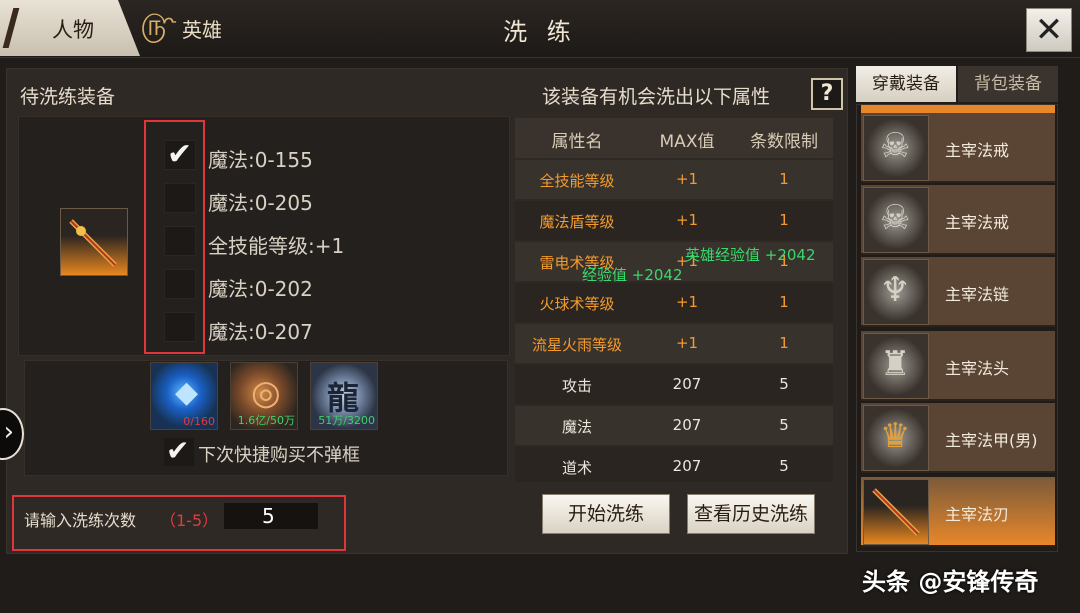 The width and height of the screenshot is (1080, 613). Describe the element at coordinates (68, 97) in the screenshot. I see `pending-equipment-title: 待洗练装备` at that location.